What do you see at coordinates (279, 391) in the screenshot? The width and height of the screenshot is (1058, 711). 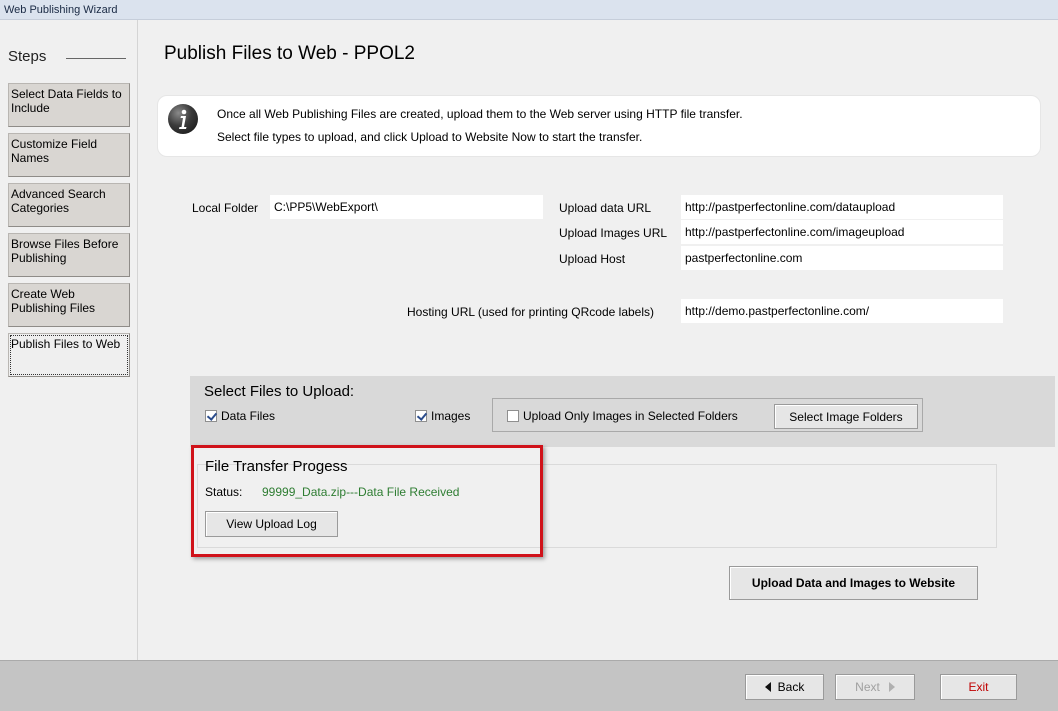 I see `select-files-title: Select Files to Upload:` at bounding box center [279, 391].